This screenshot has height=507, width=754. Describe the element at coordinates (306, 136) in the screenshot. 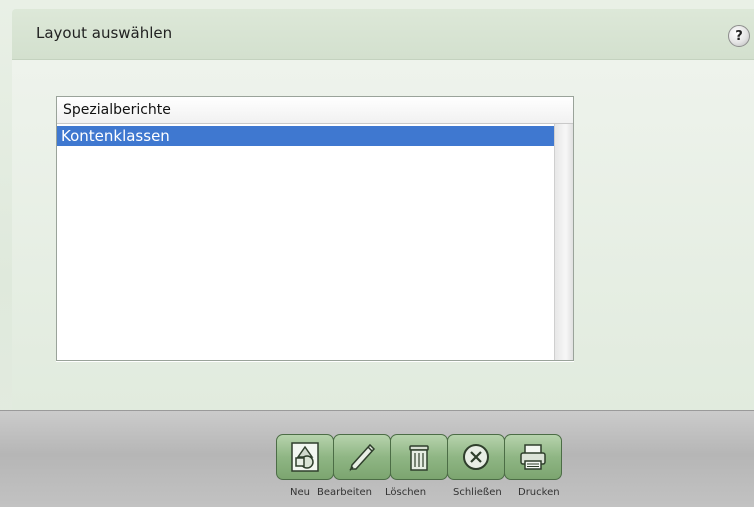

I see `list-item: Kontenklassen` at that location.